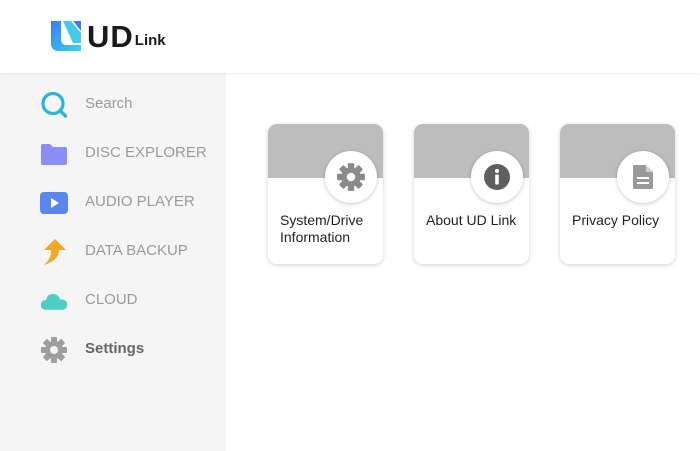 This screenshot has height=451, width=700. What do you see at coordinates (150, 40) in the screenshot?
I see `logo-text-sub: Link` at bounding box center [150, 40].